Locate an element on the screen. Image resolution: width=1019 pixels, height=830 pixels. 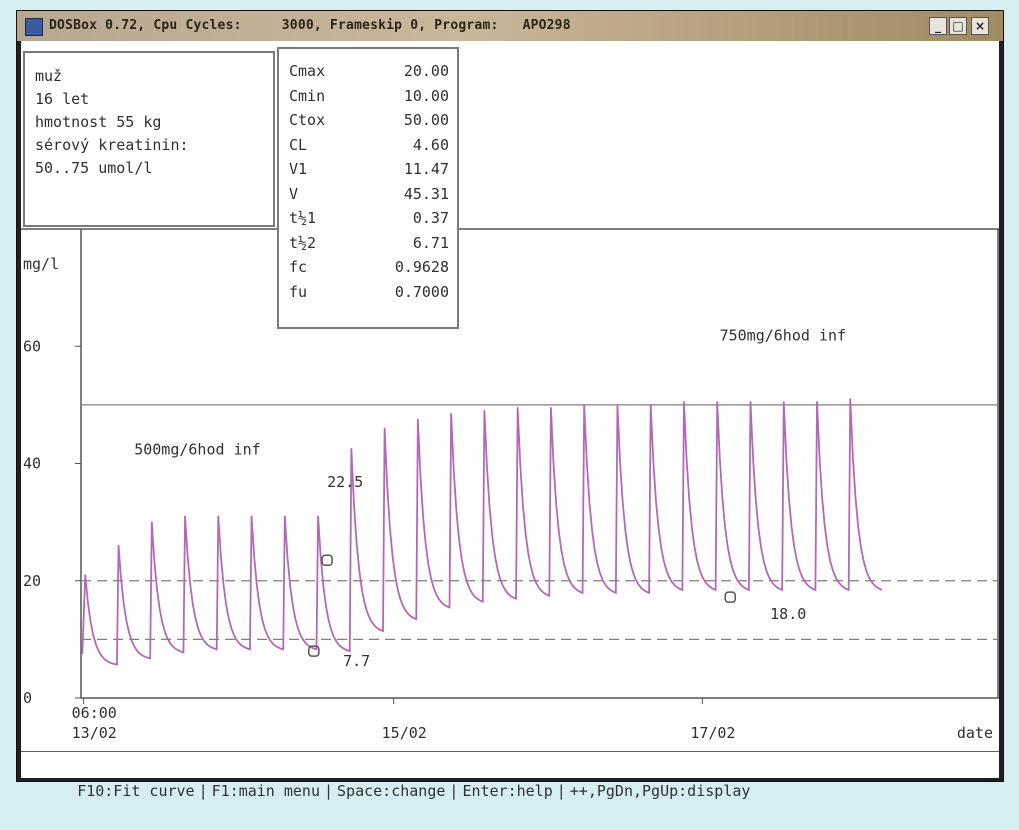
param-row: Cmax 20.00 is located at coordinates (369, 71).